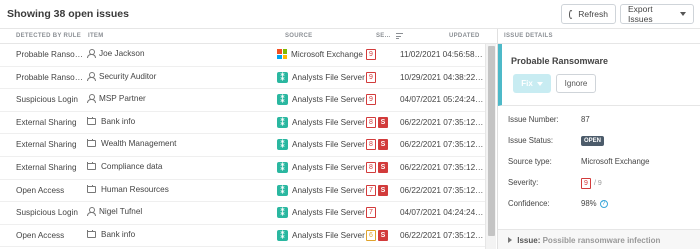 The width and height of the screenshot is (700, 249). What do you see at coordinates (560, 61) in the screenshot?
I see `details-title: Probable Ransomware` at bounding box center [560, 61].